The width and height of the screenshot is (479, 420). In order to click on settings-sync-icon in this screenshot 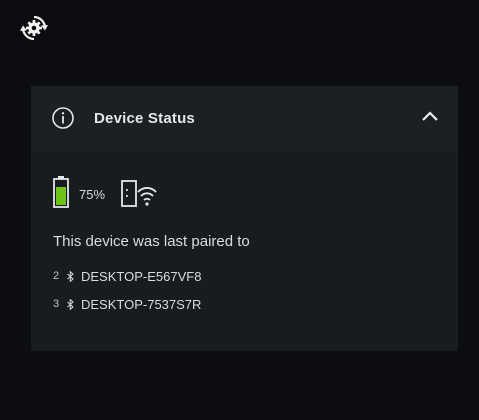, I will do `click(34, 30)`.